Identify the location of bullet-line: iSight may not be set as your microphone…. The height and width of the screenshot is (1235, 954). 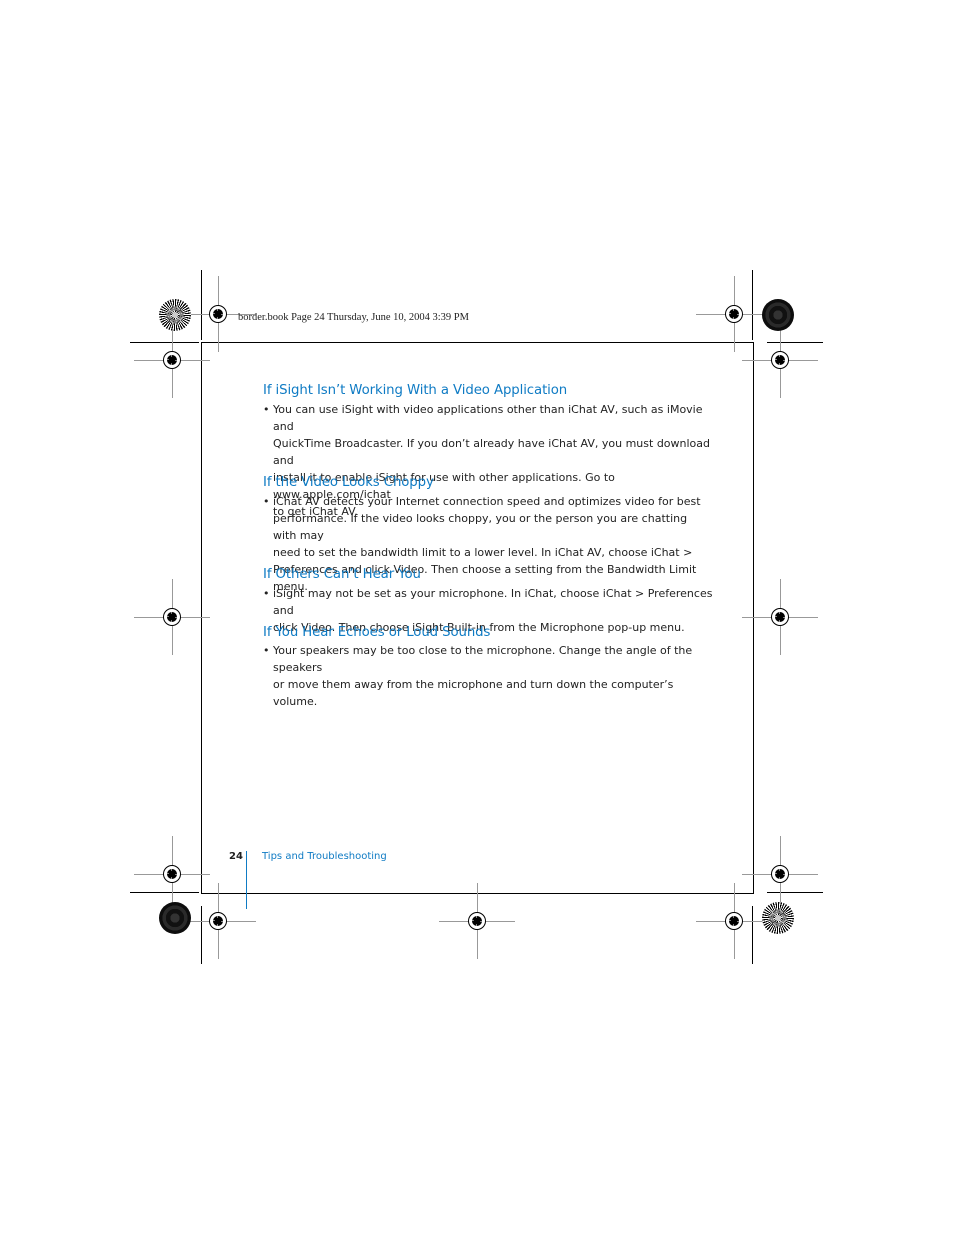
(493, 602).